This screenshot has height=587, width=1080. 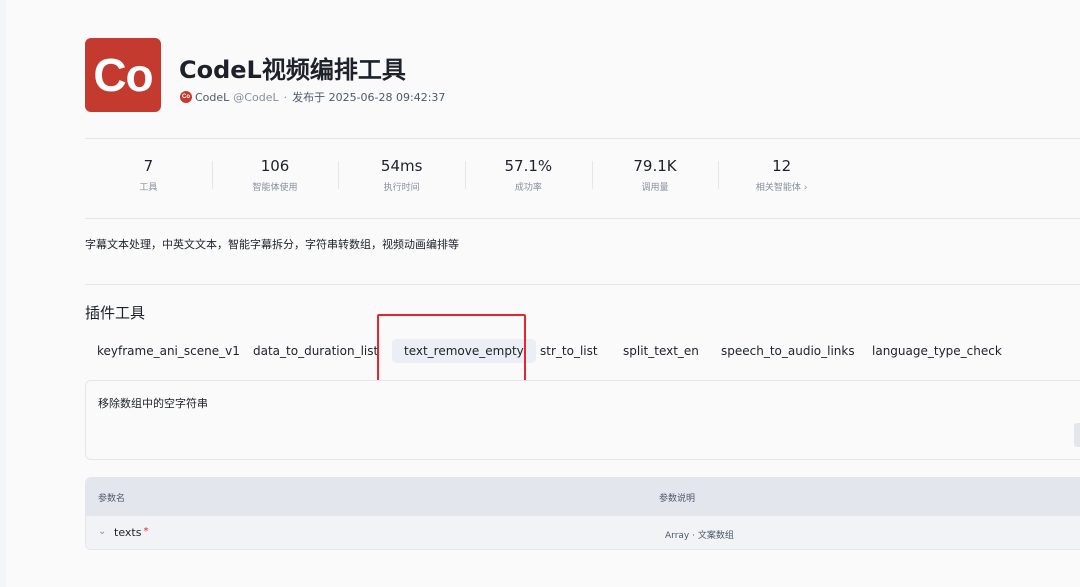 I want to click on table-row: ⌄ texts * Array · 文案数组, so click(x=583, y=532).